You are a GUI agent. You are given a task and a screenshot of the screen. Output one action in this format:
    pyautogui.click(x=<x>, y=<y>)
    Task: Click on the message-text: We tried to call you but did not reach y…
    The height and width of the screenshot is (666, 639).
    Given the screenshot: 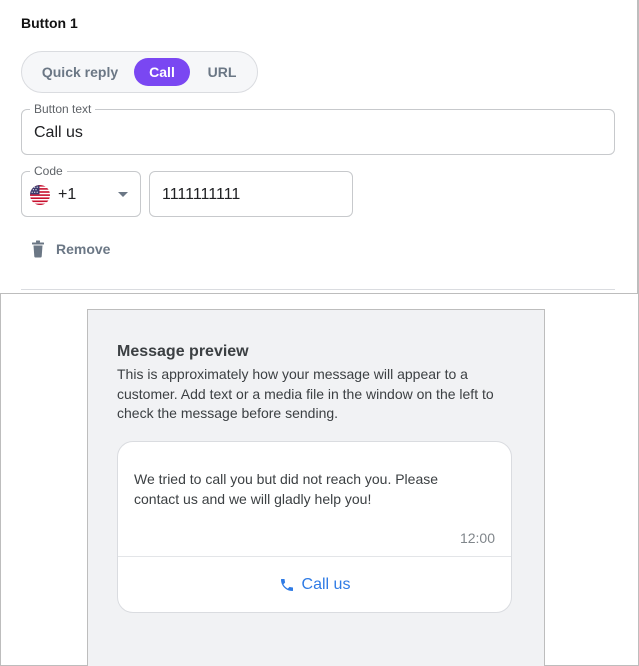 What is the action you would take?
    pyautogui.click(x=286, y=489)
    